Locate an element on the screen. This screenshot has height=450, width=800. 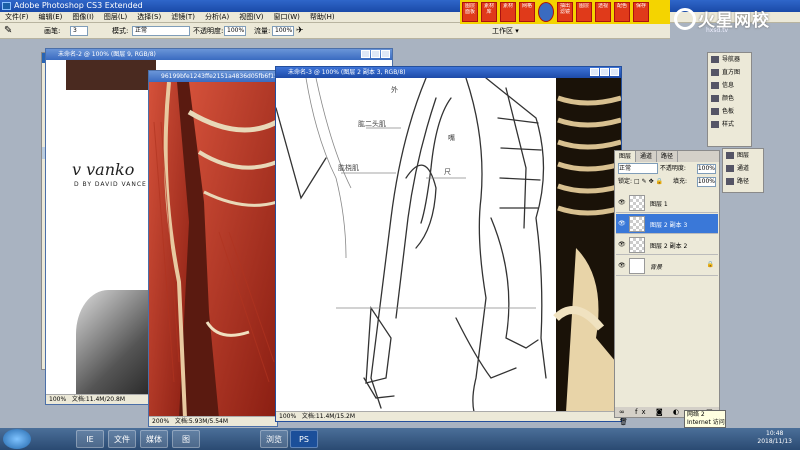
doc2-zoom: 200% is located at coordinates (160, 421).